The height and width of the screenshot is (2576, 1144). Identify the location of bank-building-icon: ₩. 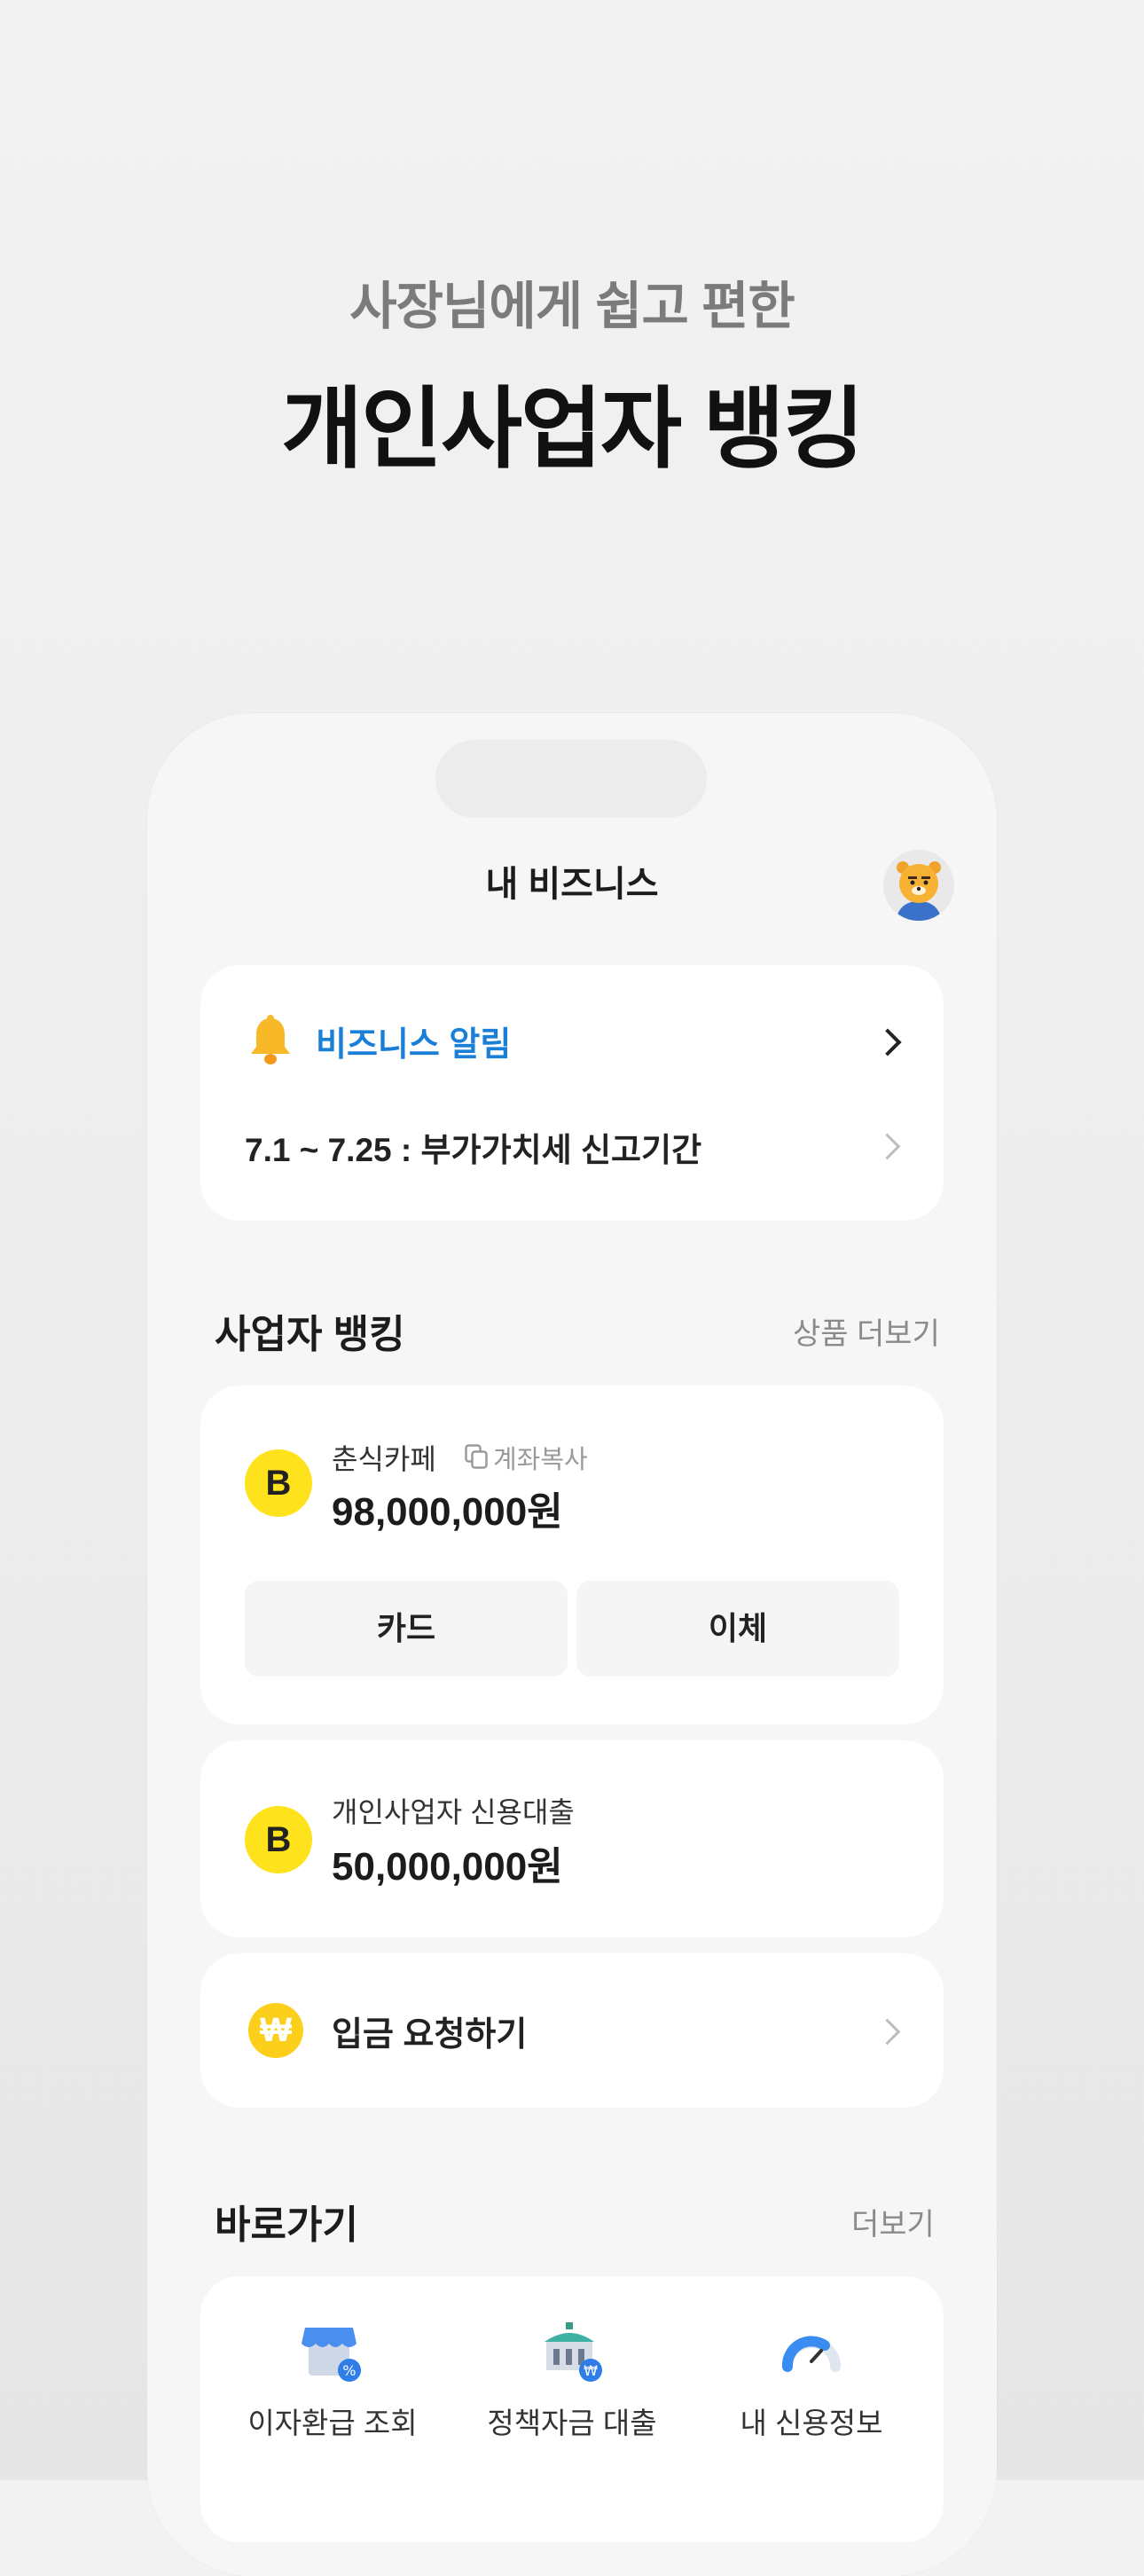
(574, 2352).